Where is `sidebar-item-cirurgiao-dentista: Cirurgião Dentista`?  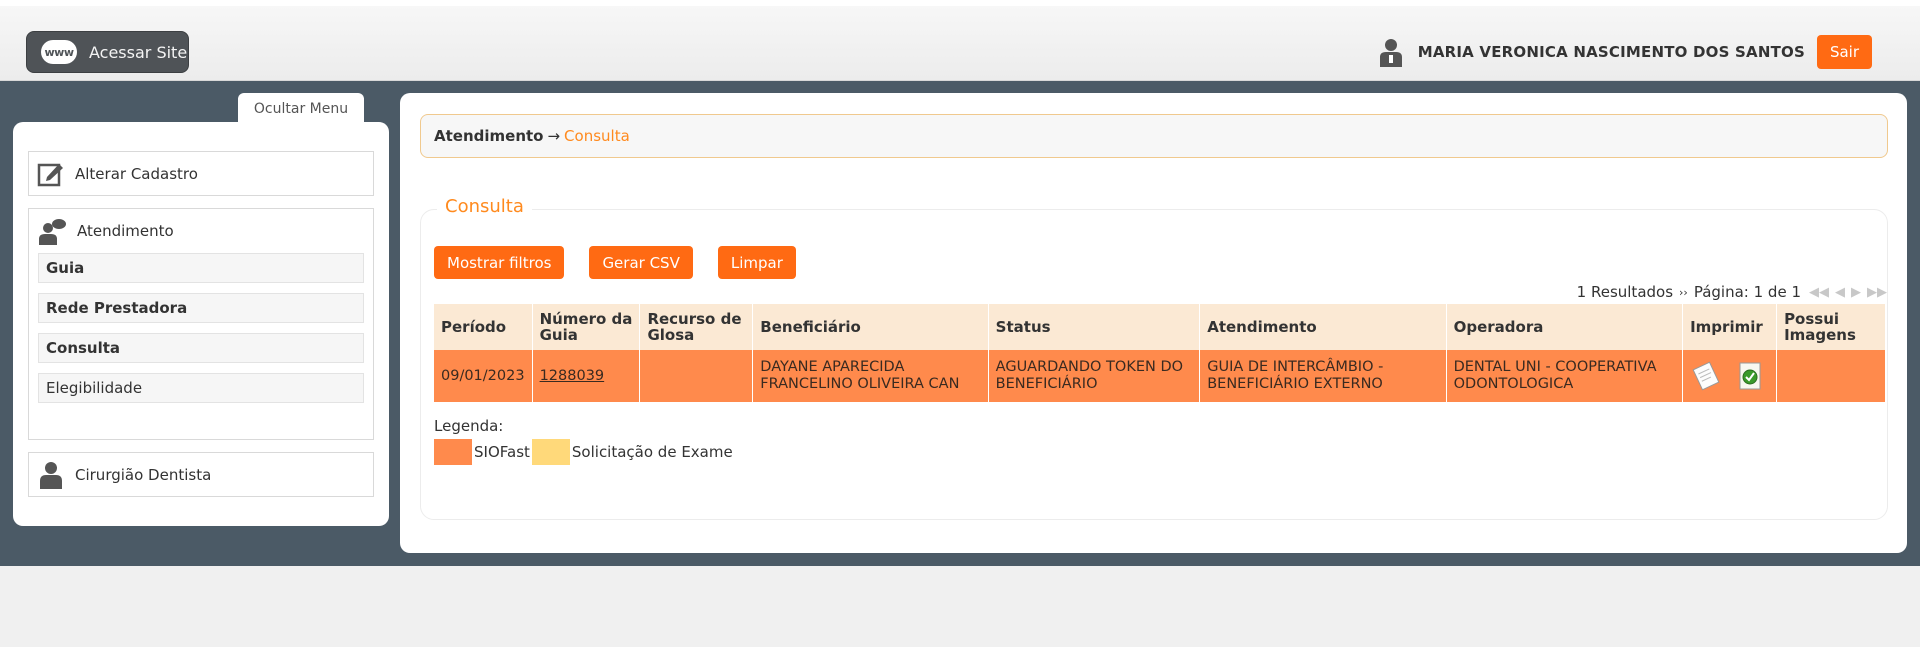 sidebar-item-cirurgiao-dentista: Cirurgião Dentista is located at coordinates (201, 474).